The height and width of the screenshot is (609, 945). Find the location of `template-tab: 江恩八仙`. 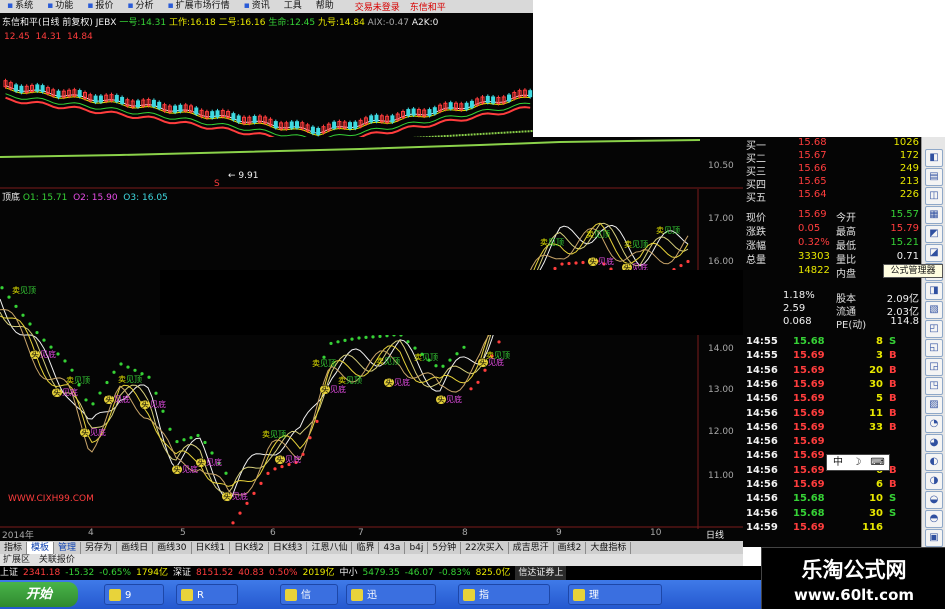

template-tab: 江恩八仙 is located at coordinates (330, 547).